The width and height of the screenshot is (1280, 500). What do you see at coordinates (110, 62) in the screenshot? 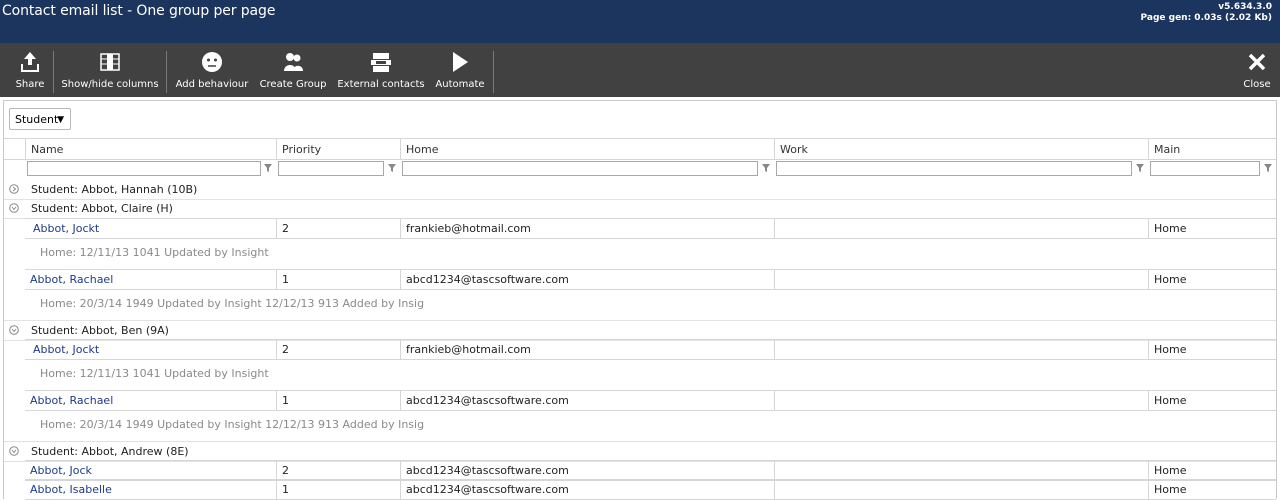
I see `columns-icon` at bounding box center [110, 62].